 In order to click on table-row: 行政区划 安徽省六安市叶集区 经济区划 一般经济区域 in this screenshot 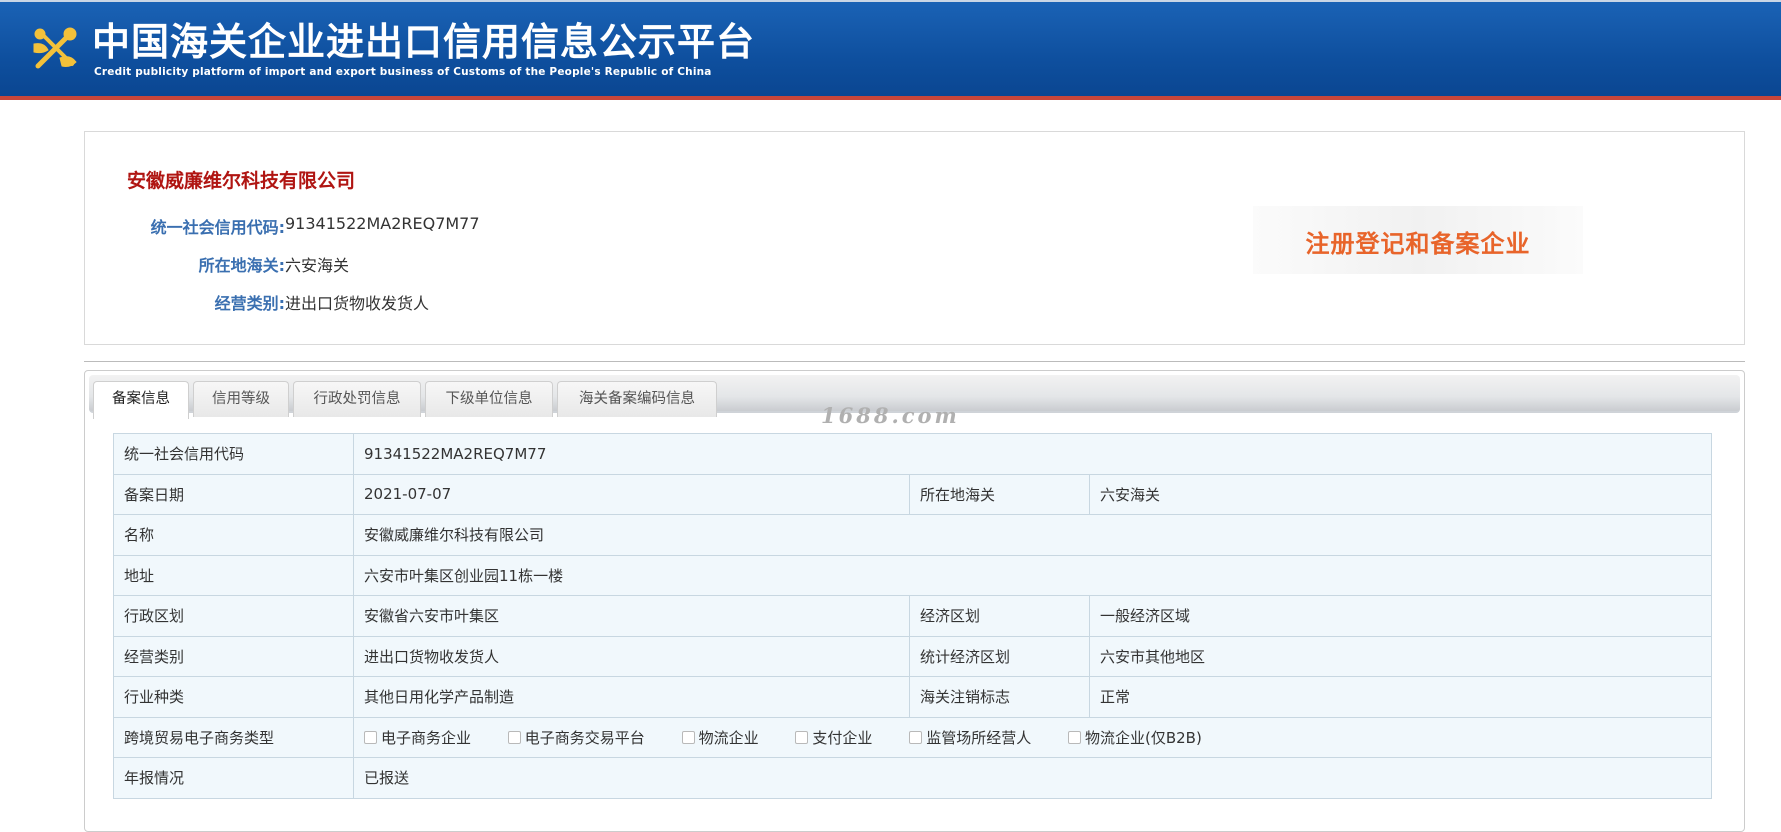, I will do `click(912, 616)`.